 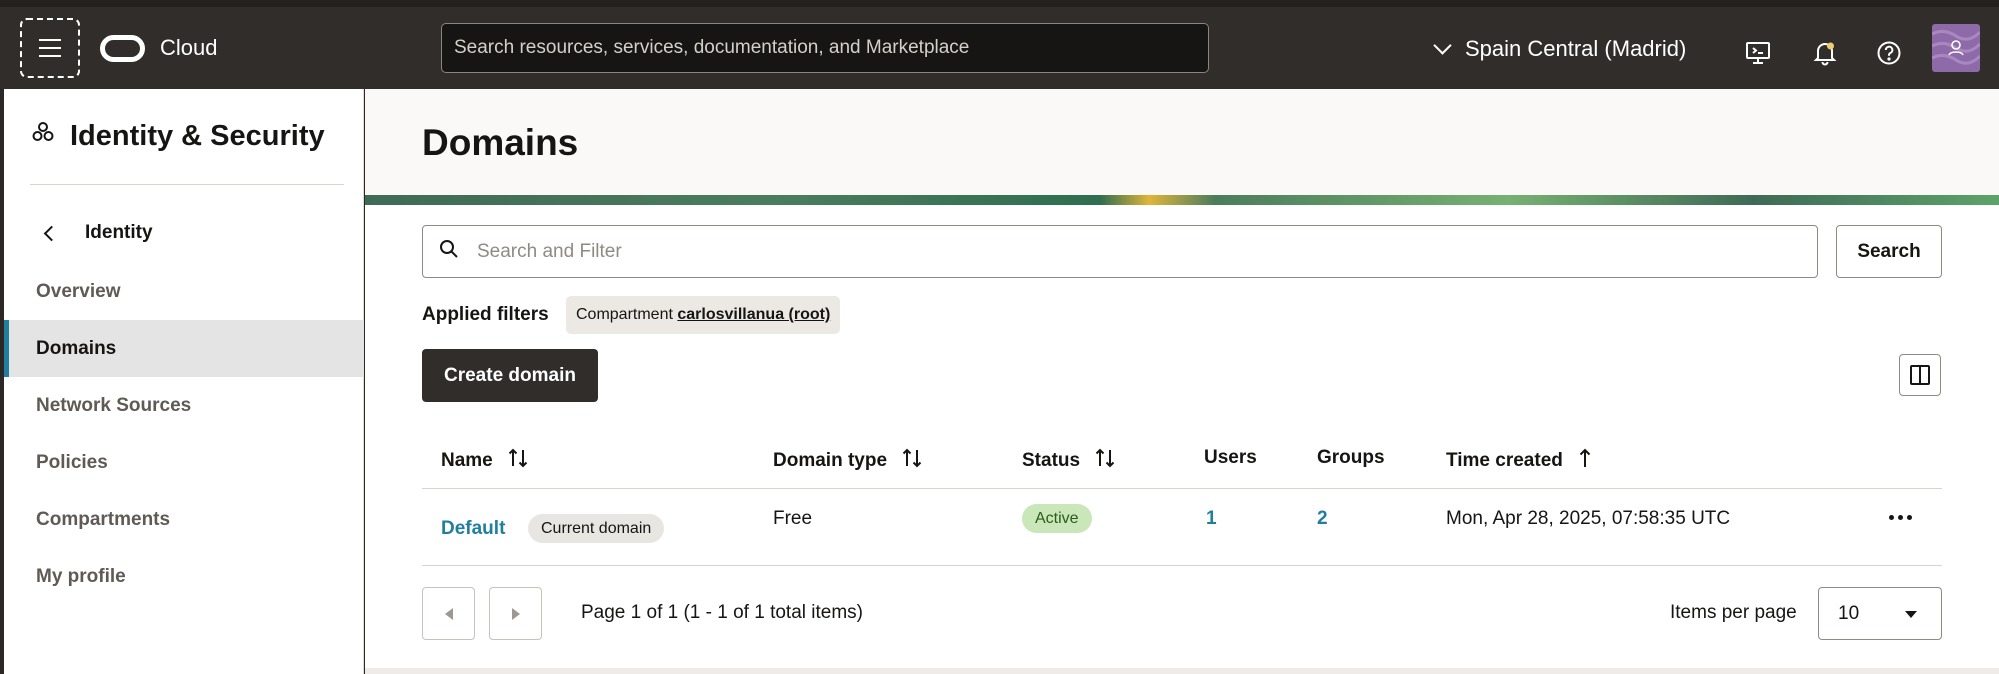 What do you see at coordinates (1322, 519) in the screenshot?
I see `groups-count-link: 2` at bounding box center [1322, 519].